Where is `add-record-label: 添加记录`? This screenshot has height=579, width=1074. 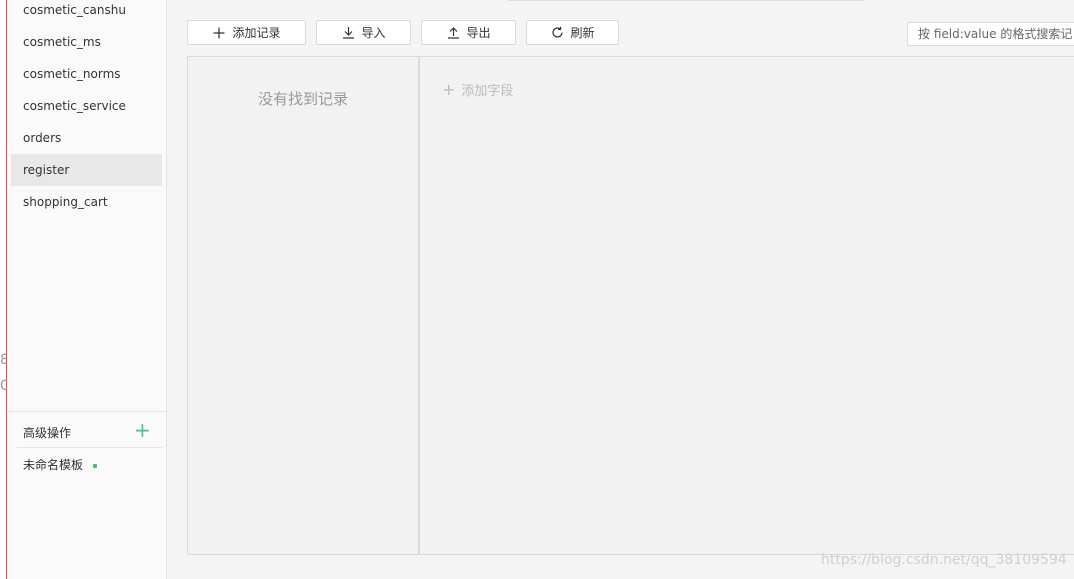 add-record-label: 添加记录 is located at coordinates (256, 33).